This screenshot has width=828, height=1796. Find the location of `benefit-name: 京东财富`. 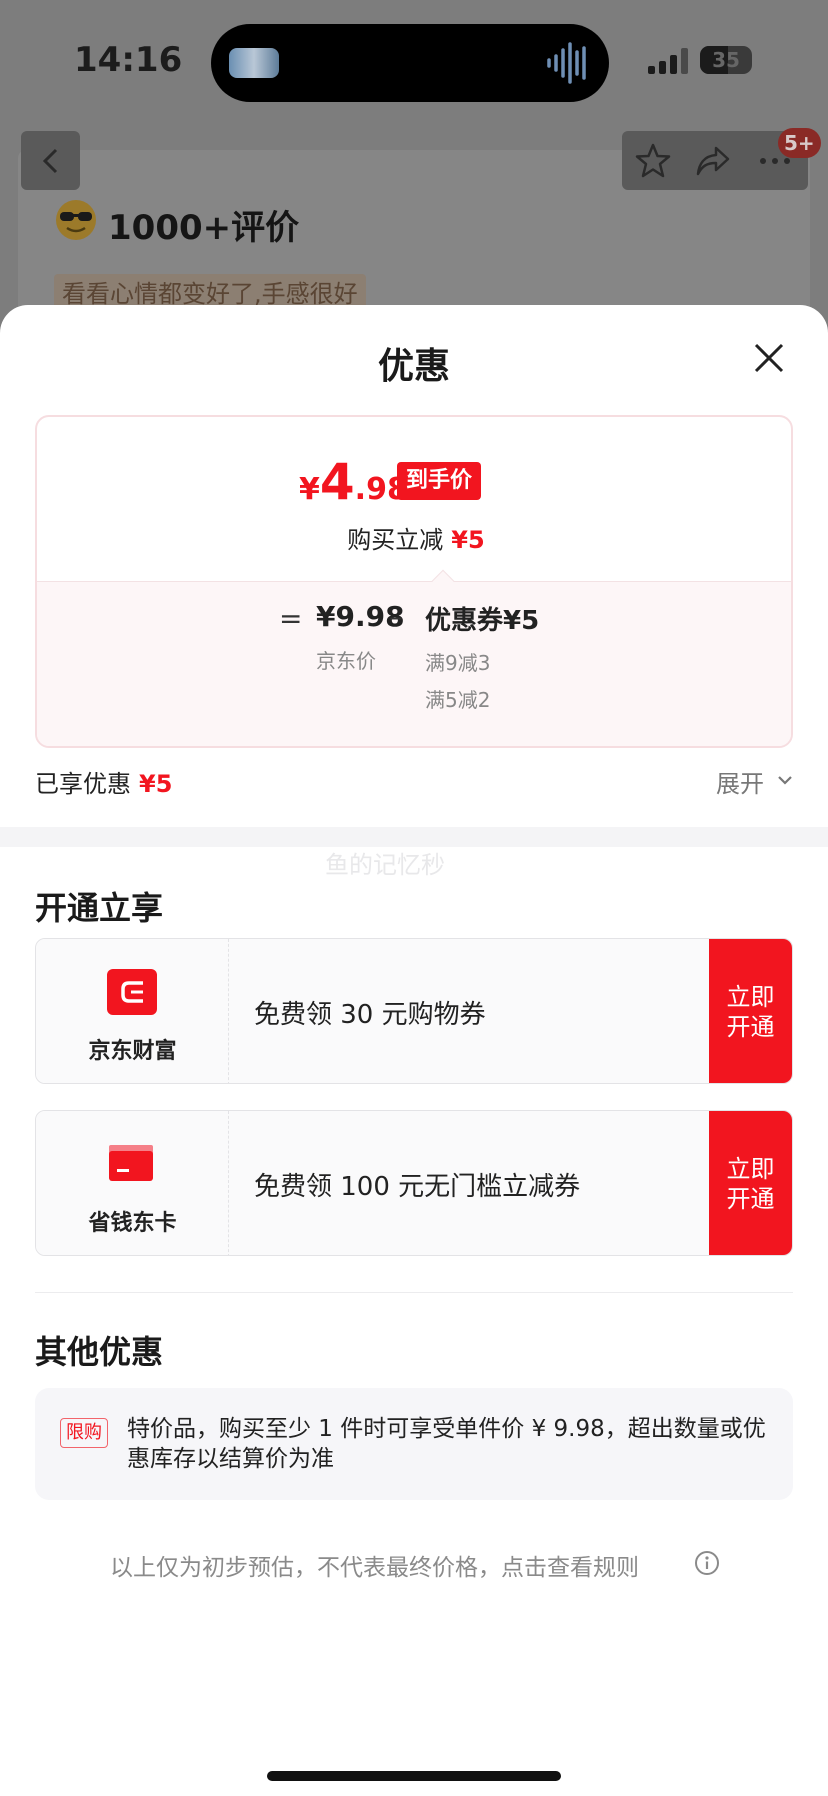

benefit-name: 京东财富 is located at coordinates (132, 1051).